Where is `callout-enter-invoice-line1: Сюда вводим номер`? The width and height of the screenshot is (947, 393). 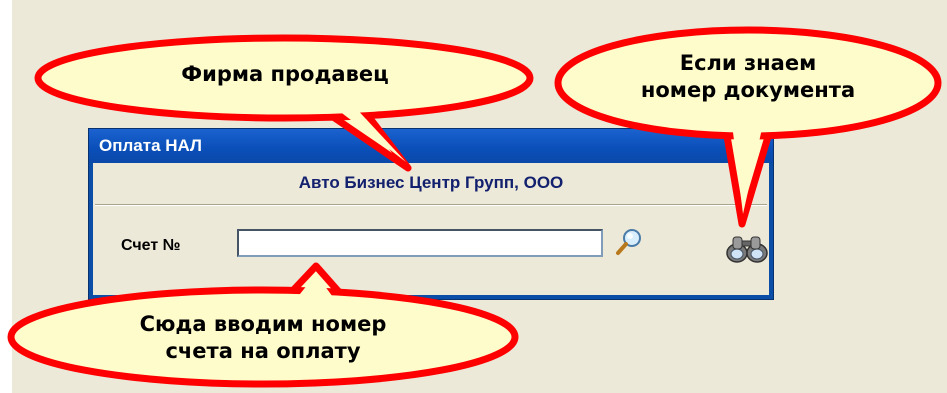
callout-enter-invoice-line1: Сюда вводим номер is located at coordinates (263, 324).